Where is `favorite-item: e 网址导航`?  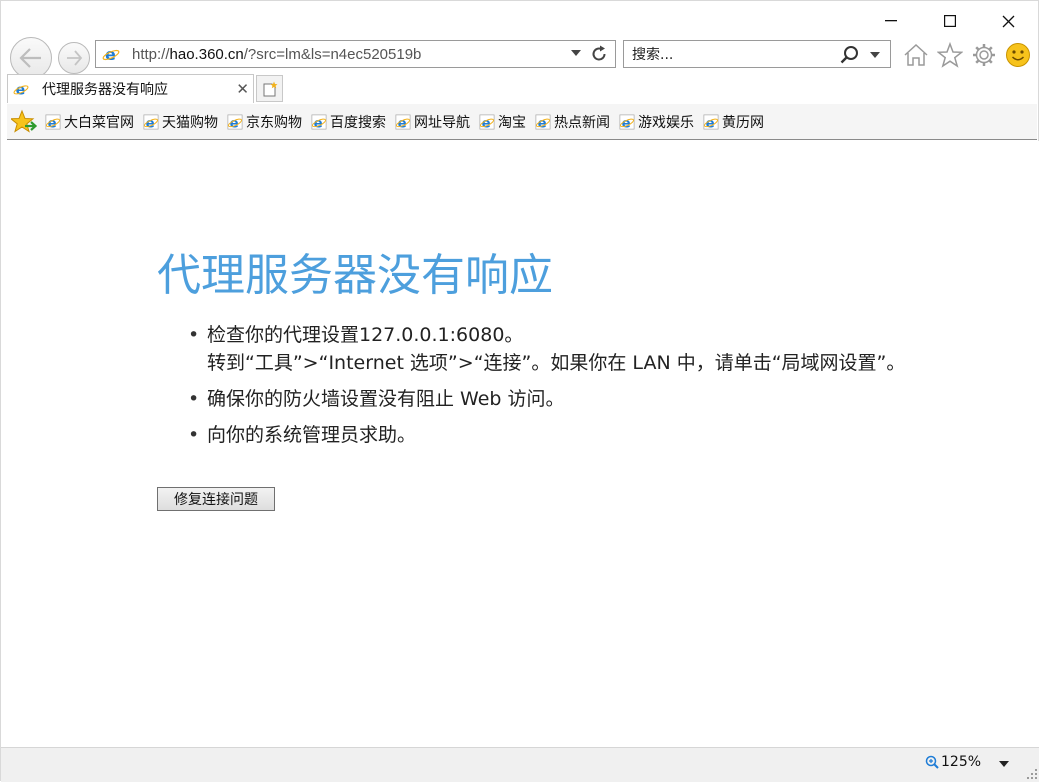 favorite-item: e 网址导航 is located at coordinates (432, 122).